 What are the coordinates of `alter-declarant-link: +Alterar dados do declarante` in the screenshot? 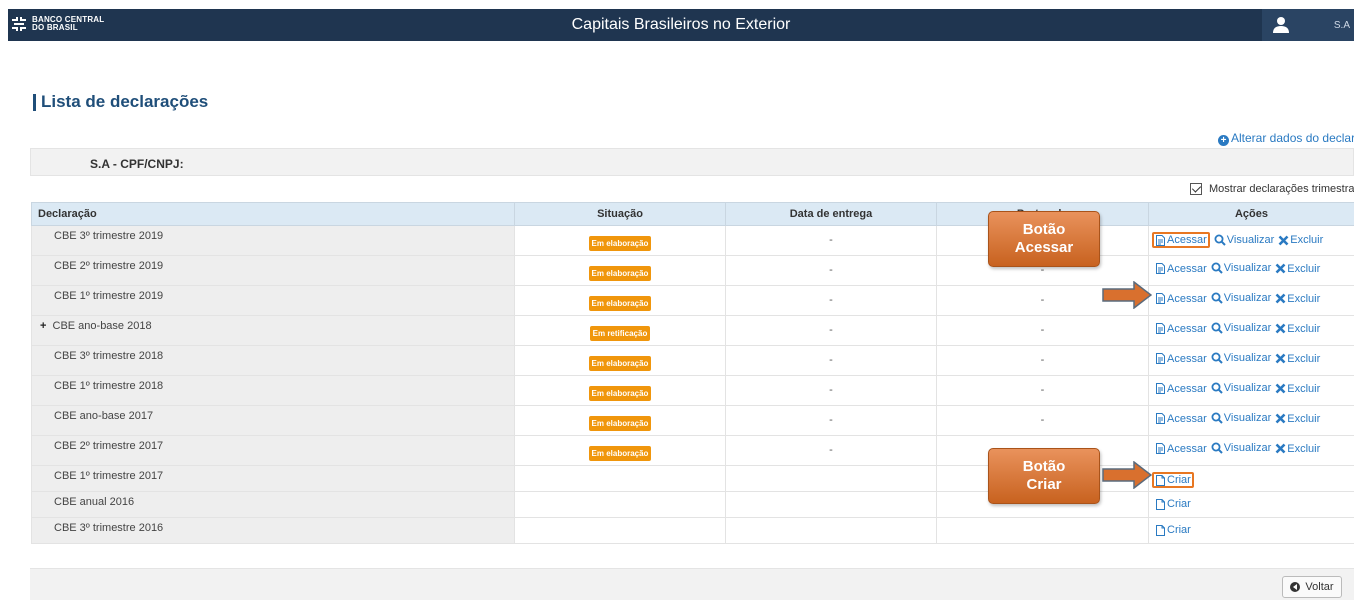 It's located at (1286, 138).